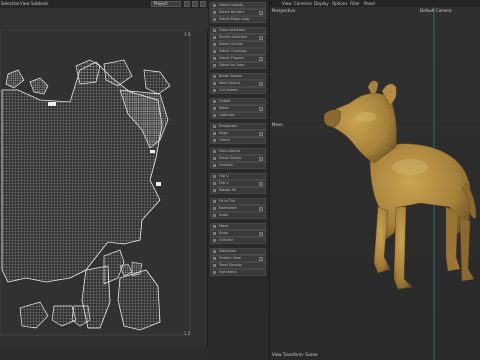 This screenshot has height=360, width=480. Describe the element at coordinates (238, 12) in the screenshot. I see `tool-button-1: Select Borders` at that location.